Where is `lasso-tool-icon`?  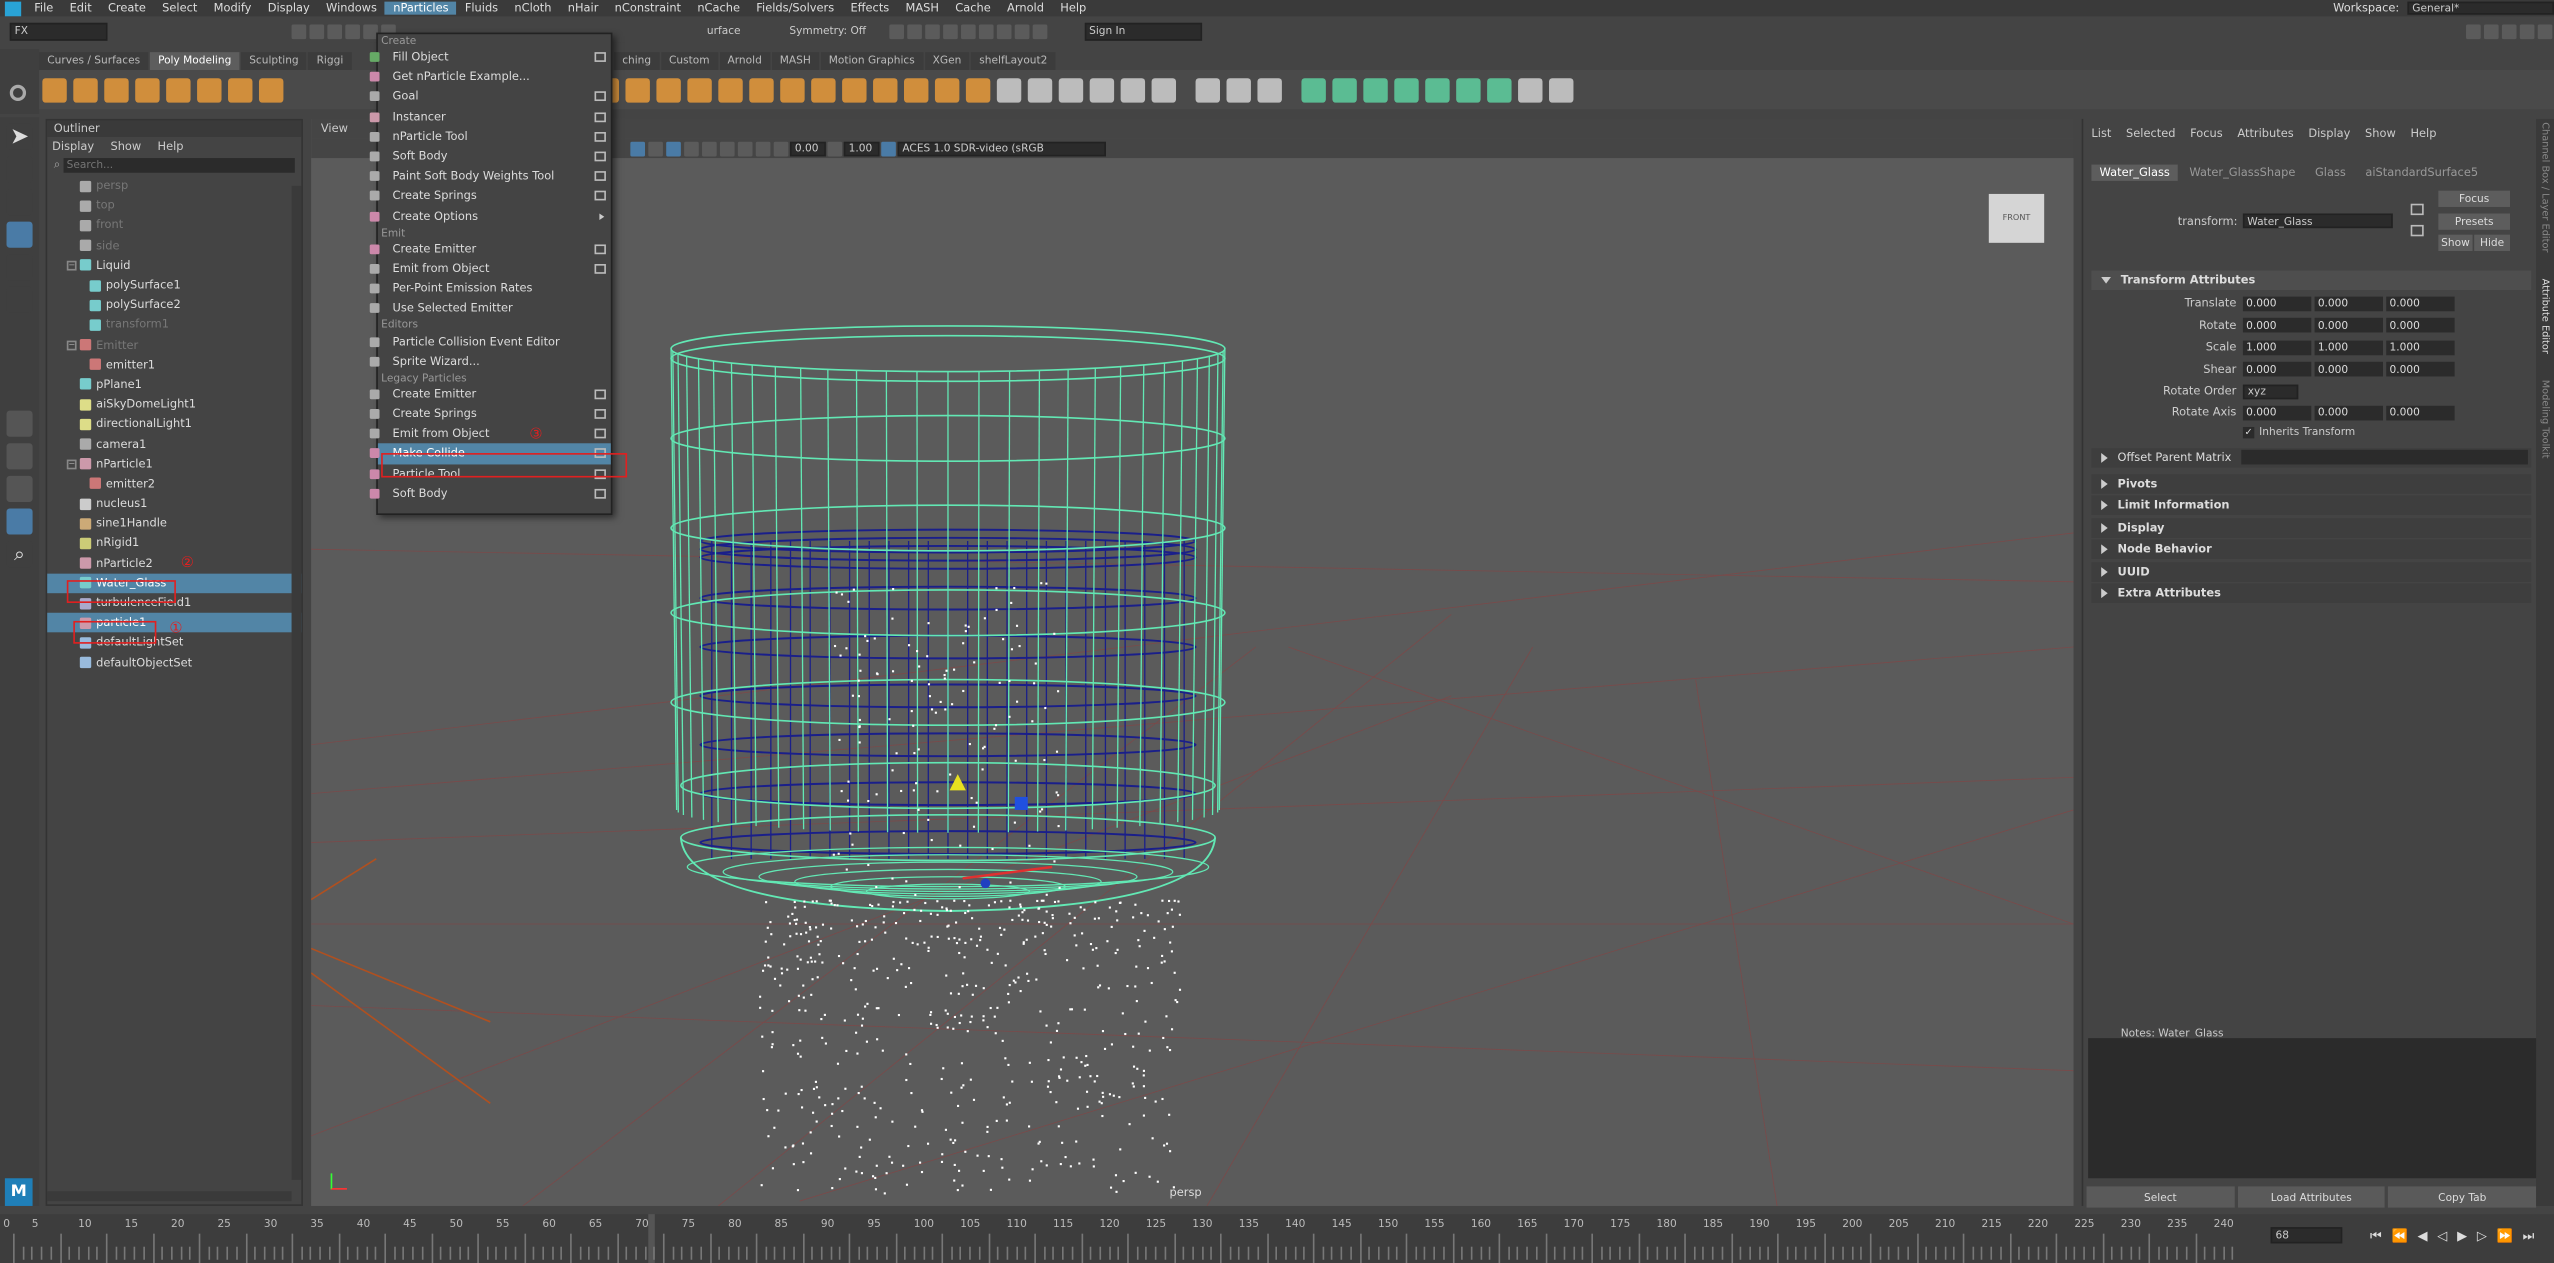
lasso-tool-icon is located at coordinates (19, 169).